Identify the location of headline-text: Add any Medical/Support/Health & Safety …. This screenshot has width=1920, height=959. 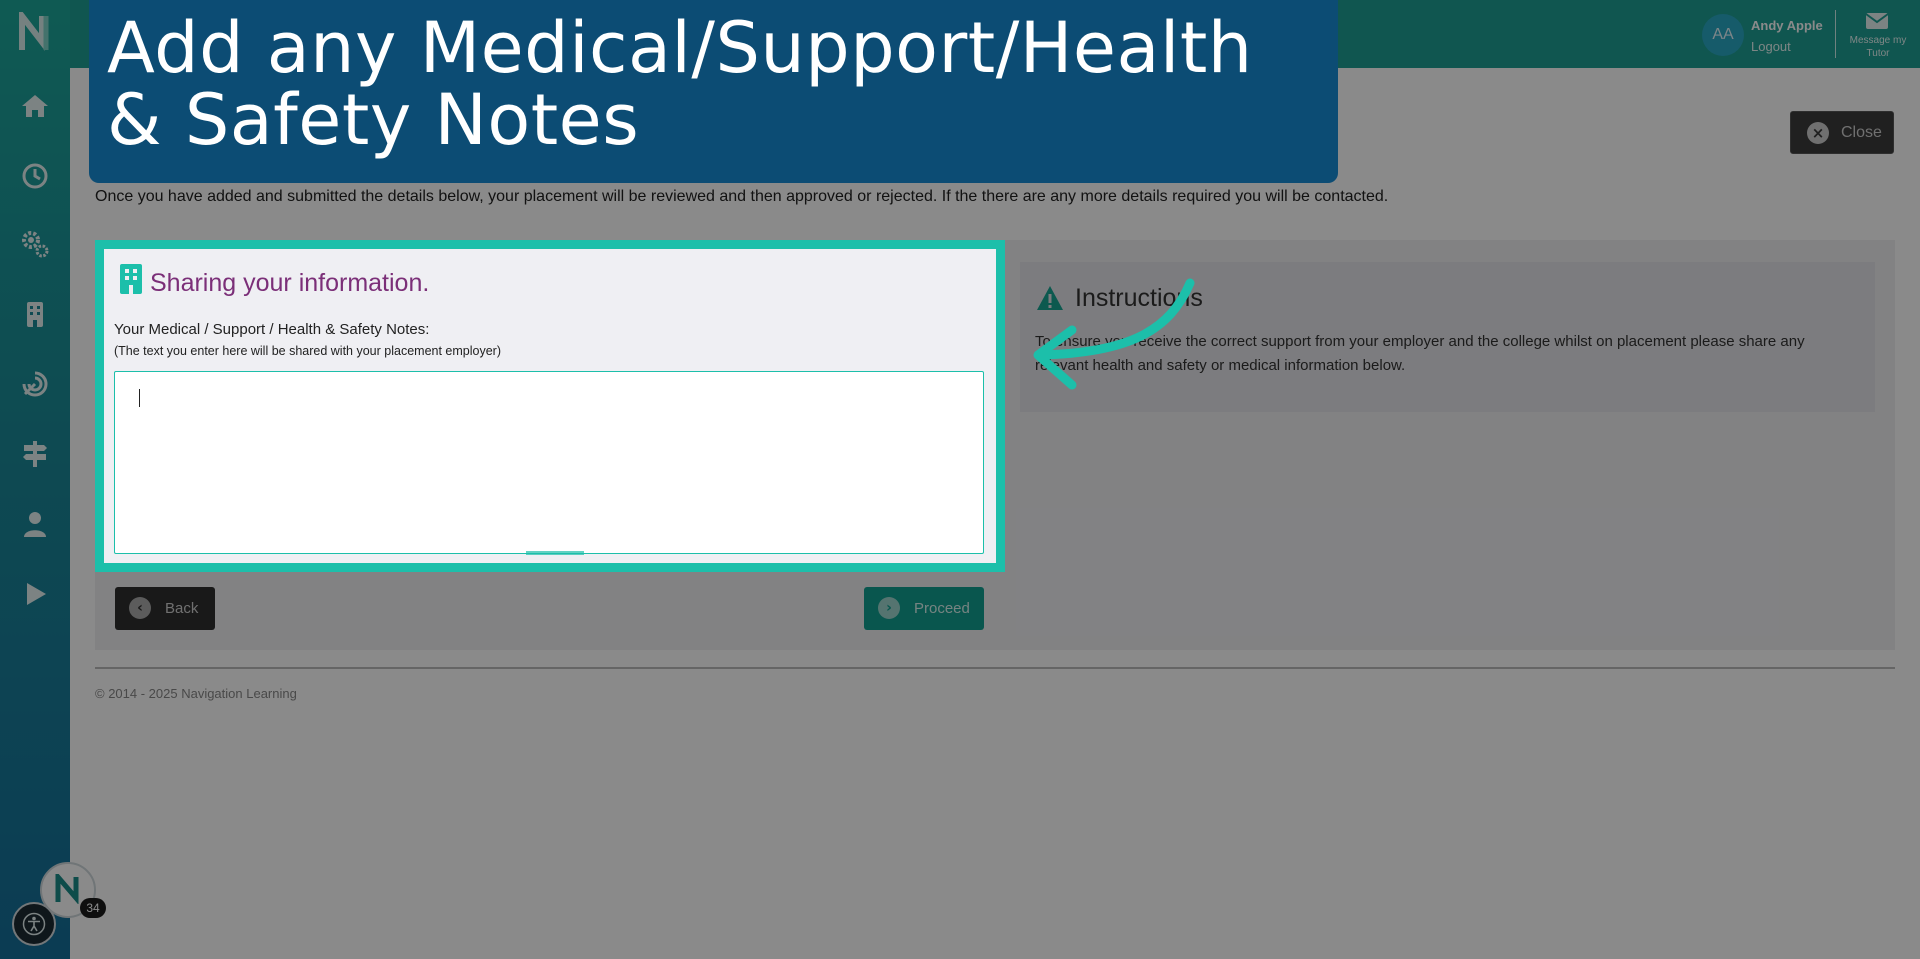
(680, 84).